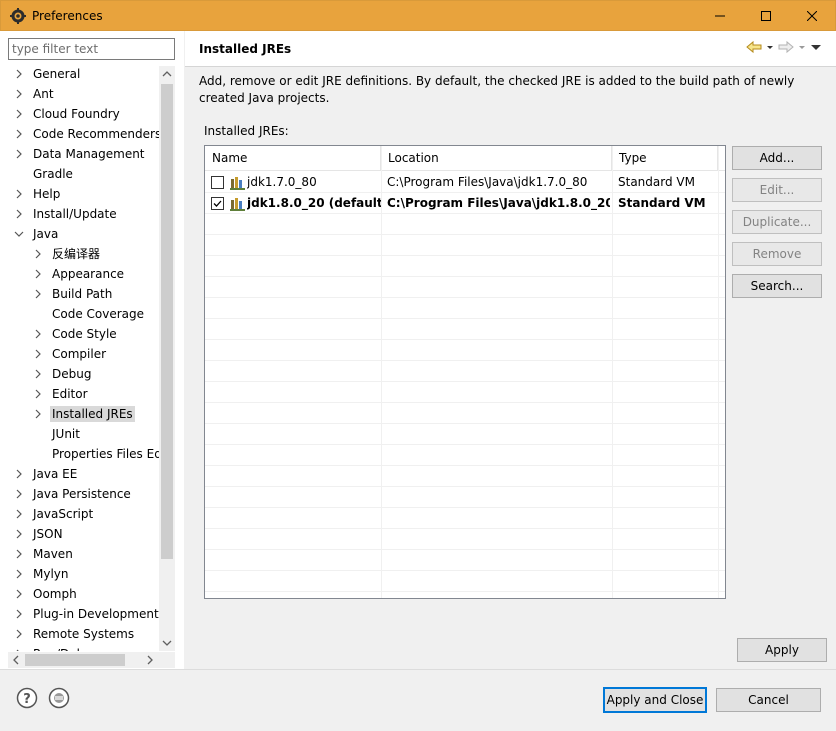 This screenshot has width=836, height=731. What do you see at coordinates (57, 647) in the screenshot?
I see `tree-item: Run/Debug` at bounding box center [57, 647].